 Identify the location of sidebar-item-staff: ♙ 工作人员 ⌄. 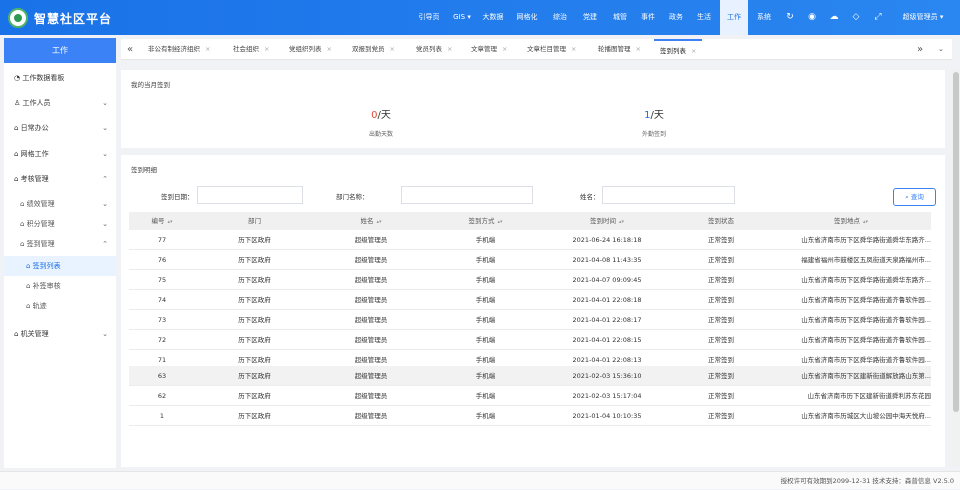
(60, 103).